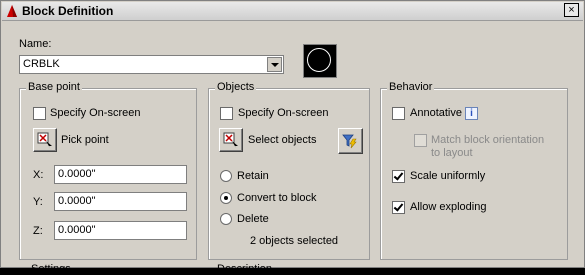 This screenshot has width=585, height=275. I want to click on description-group-title: Description, so click(245, 269).